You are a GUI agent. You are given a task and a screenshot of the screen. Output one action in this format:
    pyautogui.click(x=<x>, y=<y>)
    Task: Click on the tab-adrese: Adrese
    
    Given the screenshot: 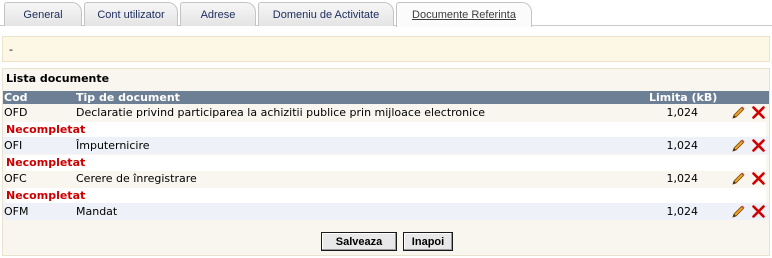 What is the action you would take?
    pyautogui.click(x=218, y=14)
    